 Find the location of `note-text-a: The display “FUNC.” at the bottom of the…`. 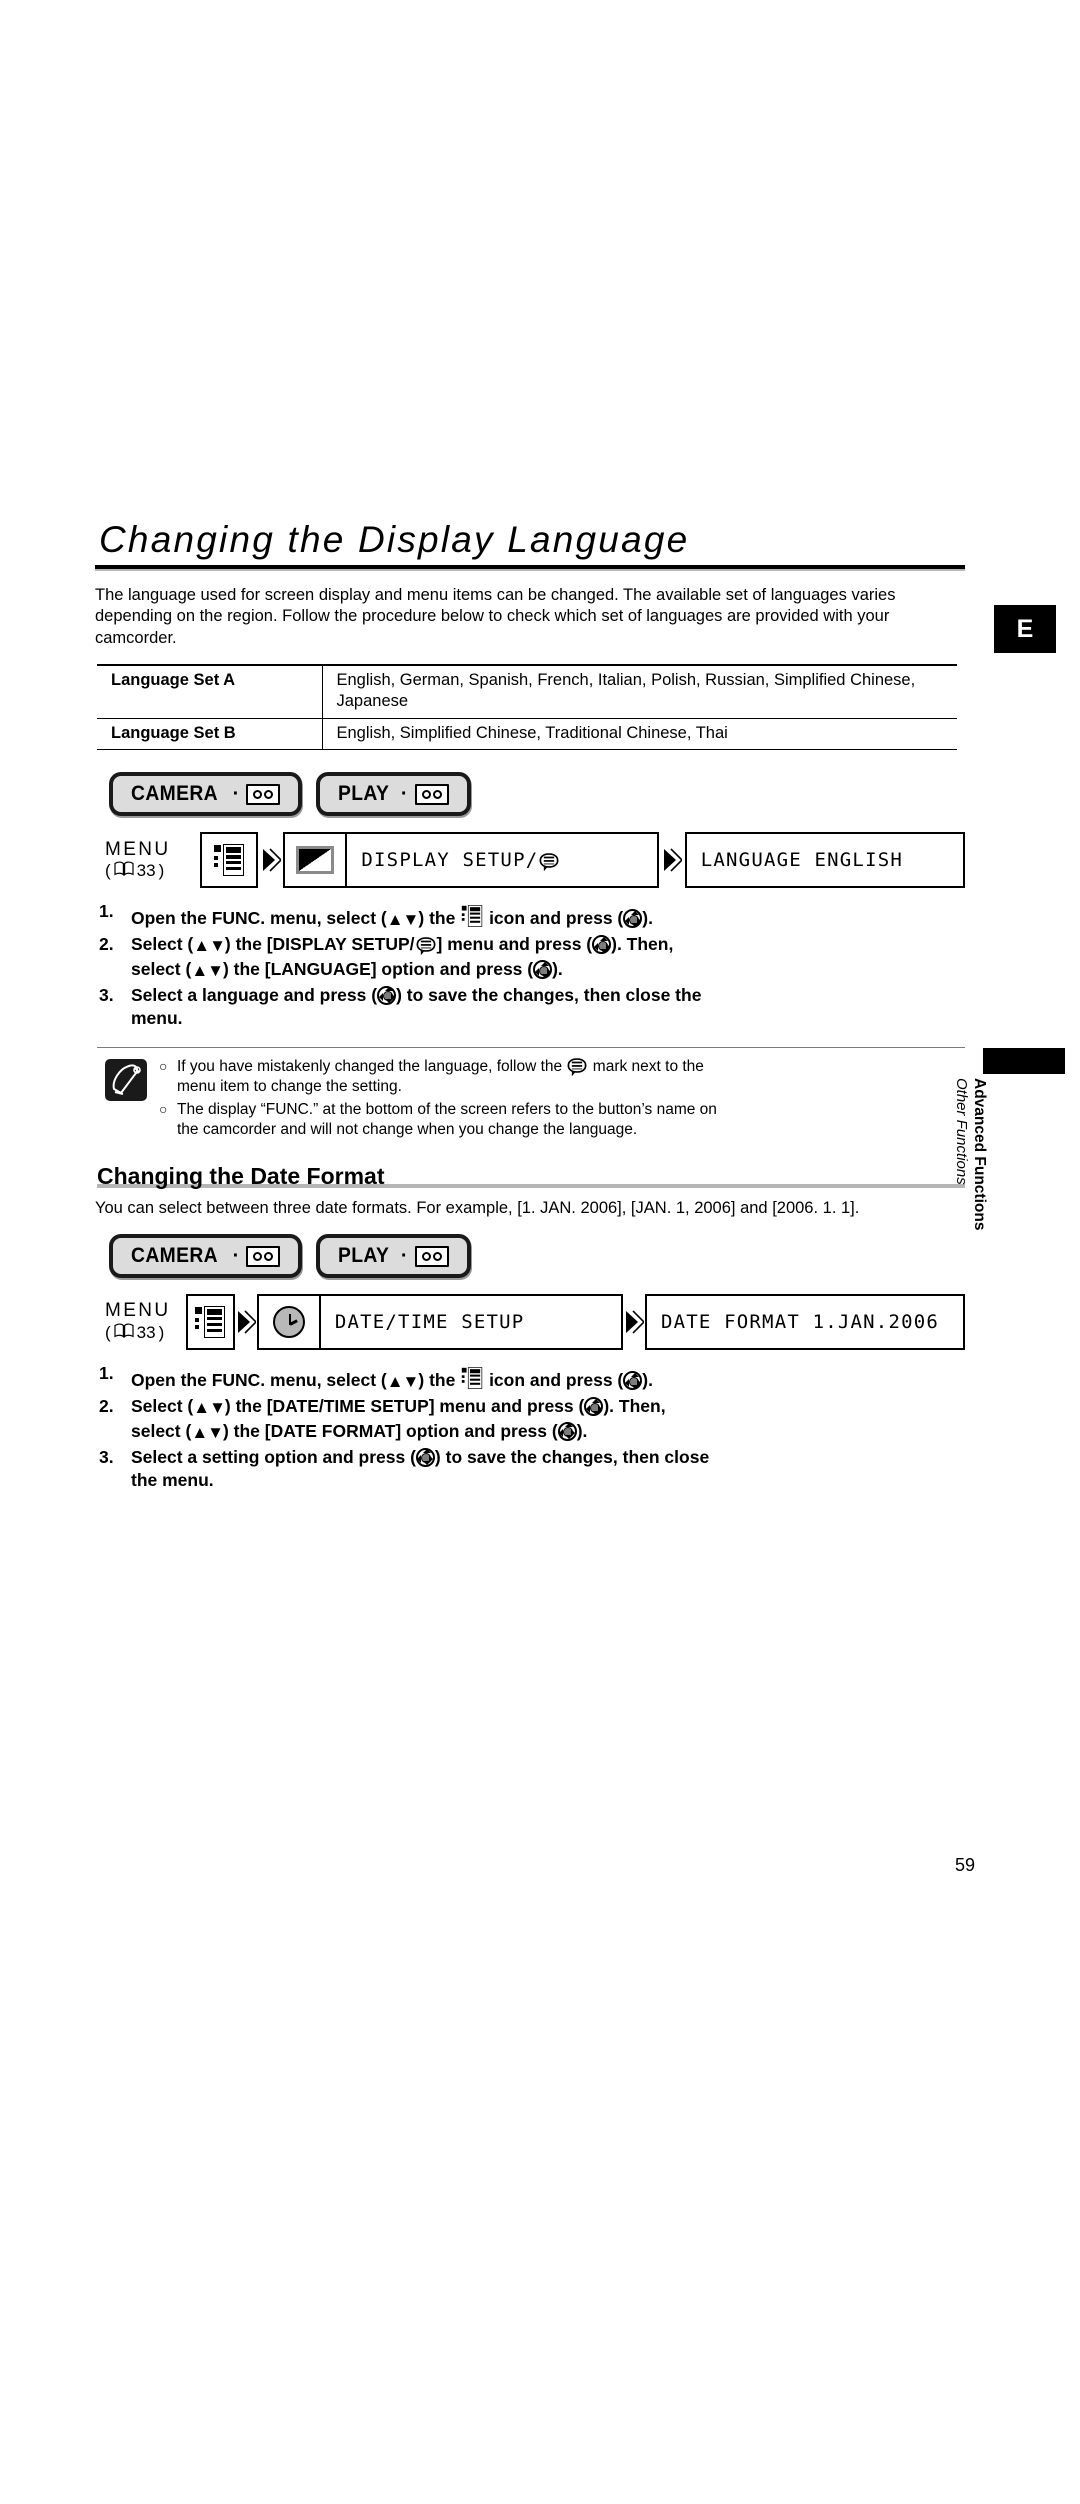

note-text-a: The display “FUNC.” at the bottom of the… is located at coordinates (447, 1109).